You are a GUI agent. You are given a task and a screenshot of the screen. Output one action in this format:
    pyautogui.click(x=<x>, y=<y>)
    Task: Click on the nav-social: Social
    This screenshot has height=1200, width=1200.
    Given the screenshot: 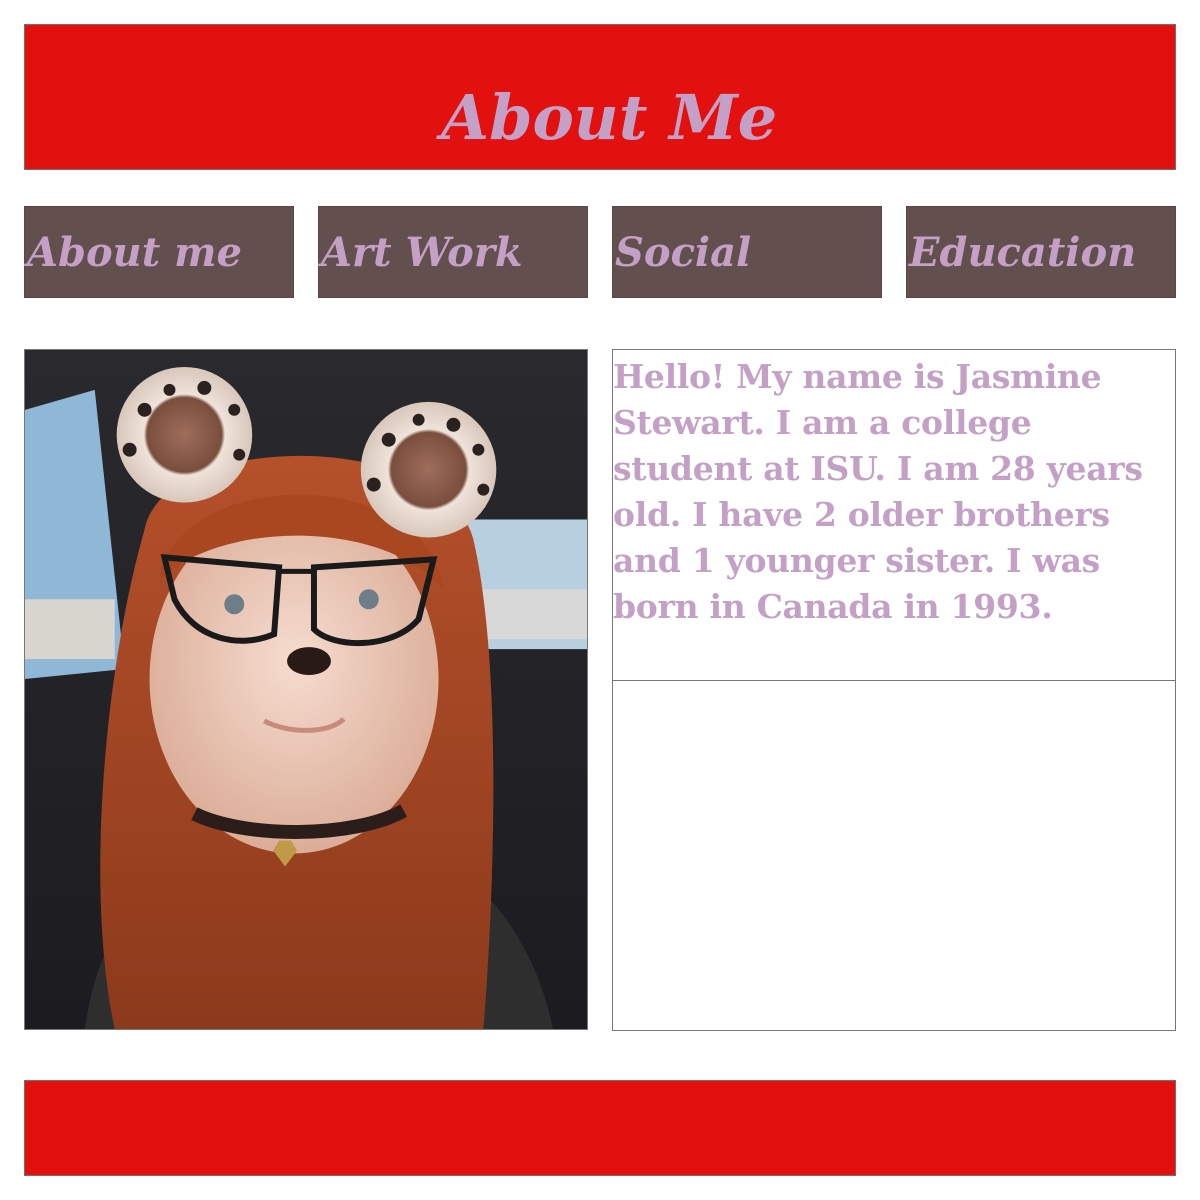 What is the action you would take?
    pyautogui.click(x=747, y=252)
    